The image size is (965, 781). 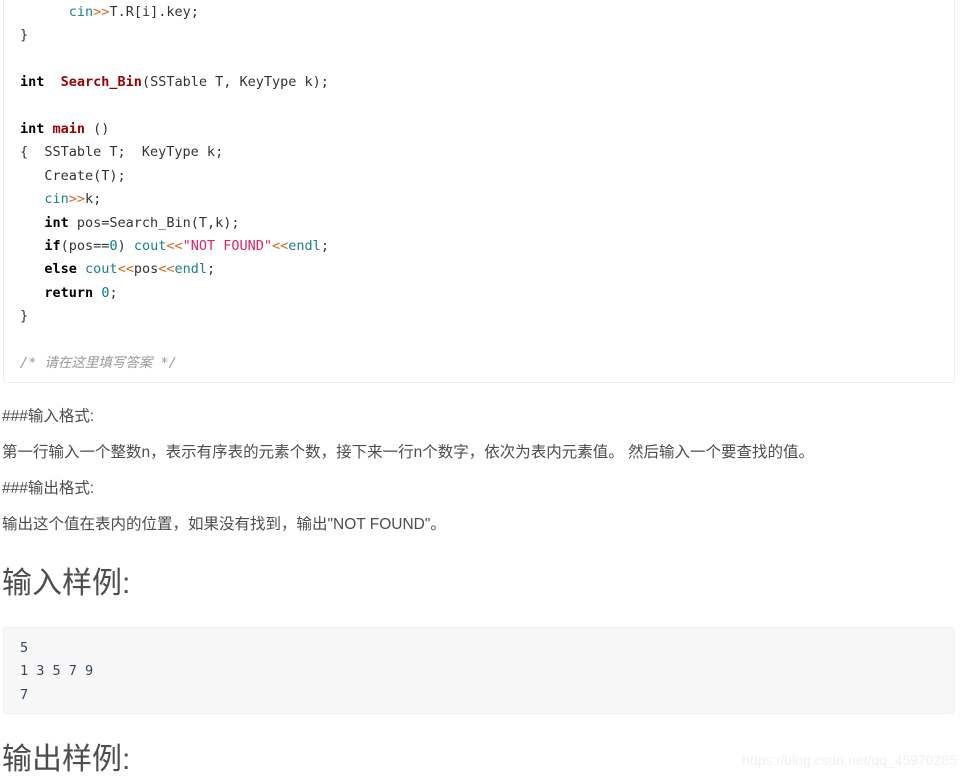 What do you see at coordinates (69, 292) in the screenshot?
I see `code-token: return` at bounding box center [69, 292].